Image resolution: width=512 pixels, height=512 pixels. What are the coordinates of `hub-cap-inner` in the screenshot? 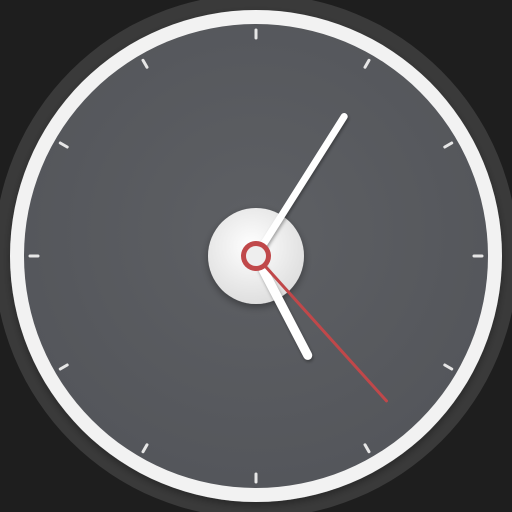 It's located at (256, 256).